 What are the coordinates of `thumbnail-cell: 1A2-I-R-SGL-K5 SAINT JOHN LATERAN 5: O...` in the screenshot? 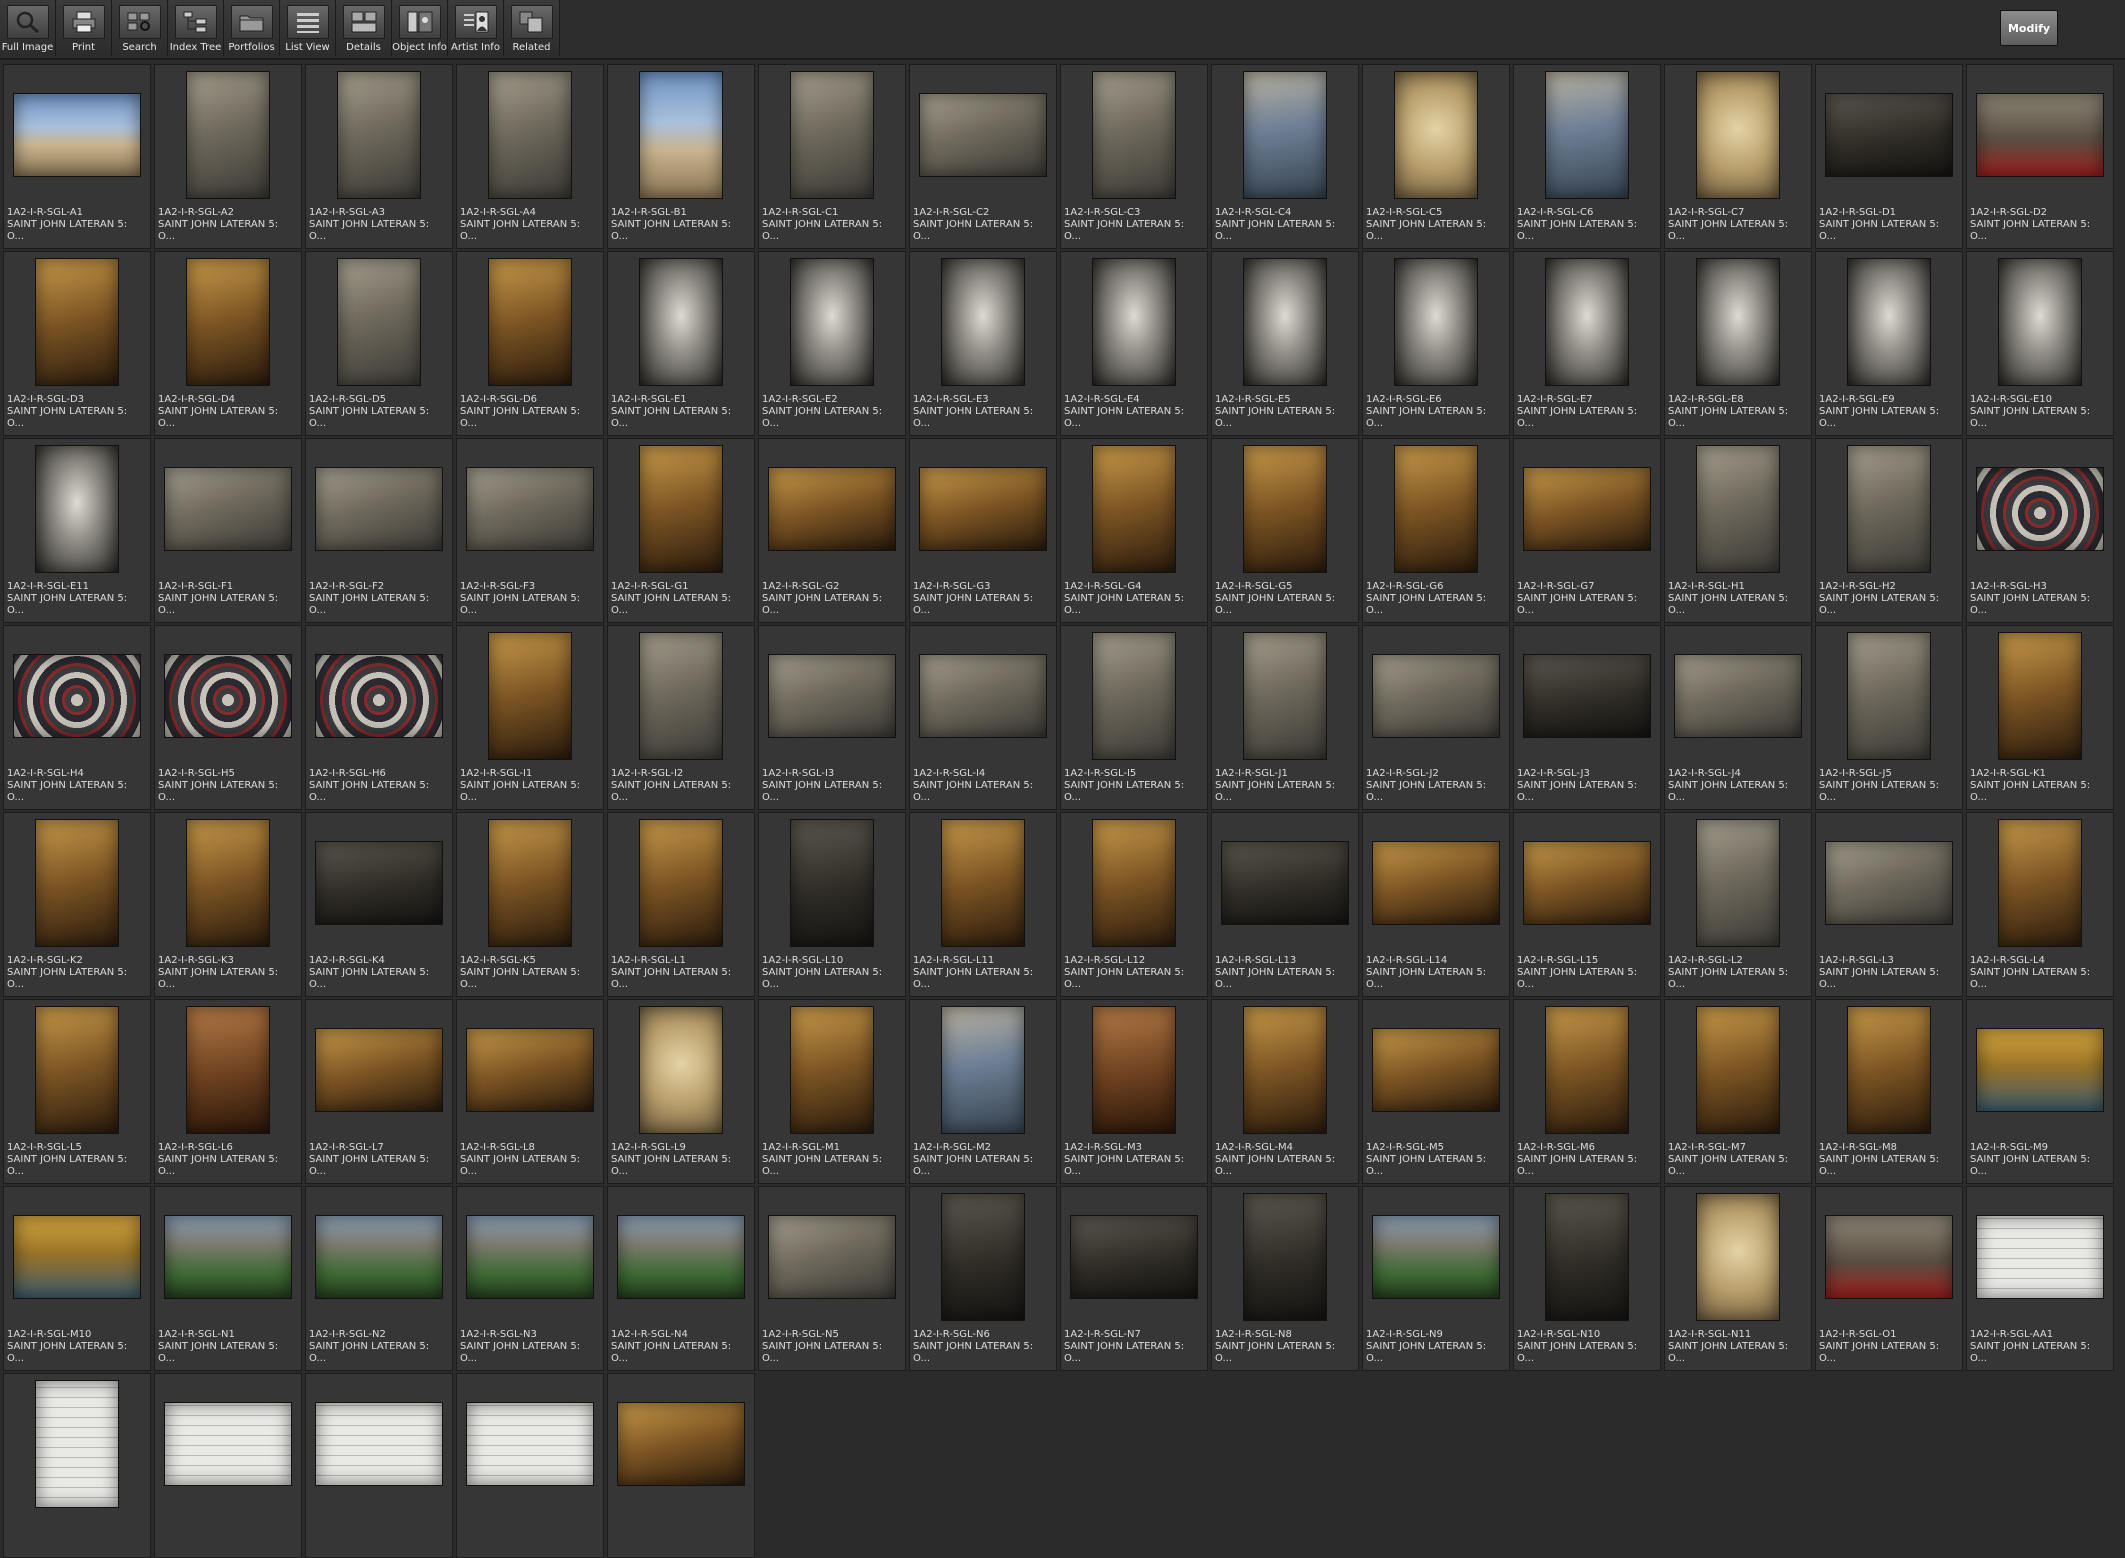 It's located at (530, 904).